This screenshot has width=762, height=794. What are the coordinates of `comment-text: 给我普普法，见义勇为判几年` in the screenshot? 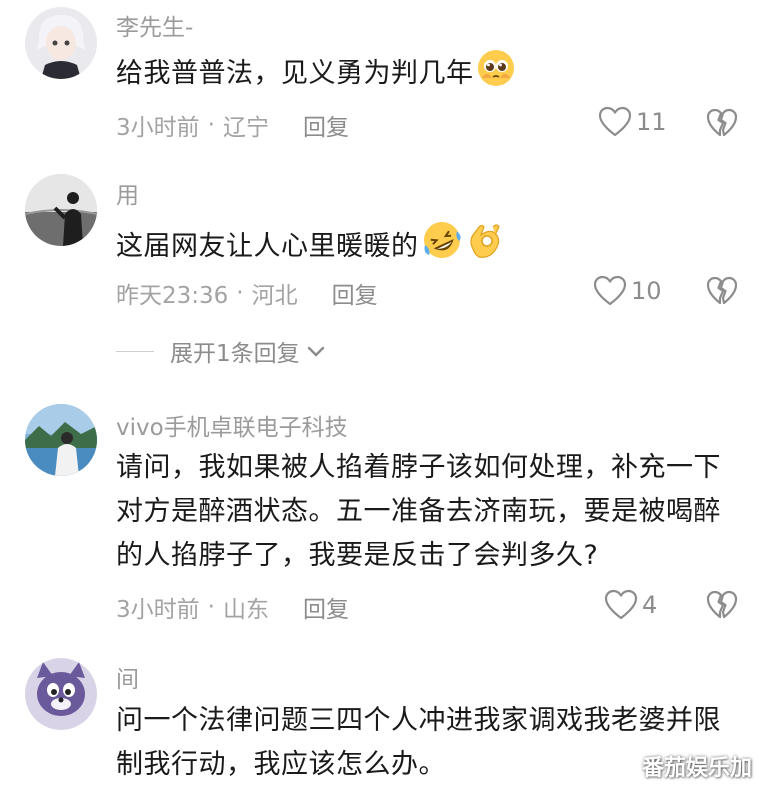 It's located at (431, 75).